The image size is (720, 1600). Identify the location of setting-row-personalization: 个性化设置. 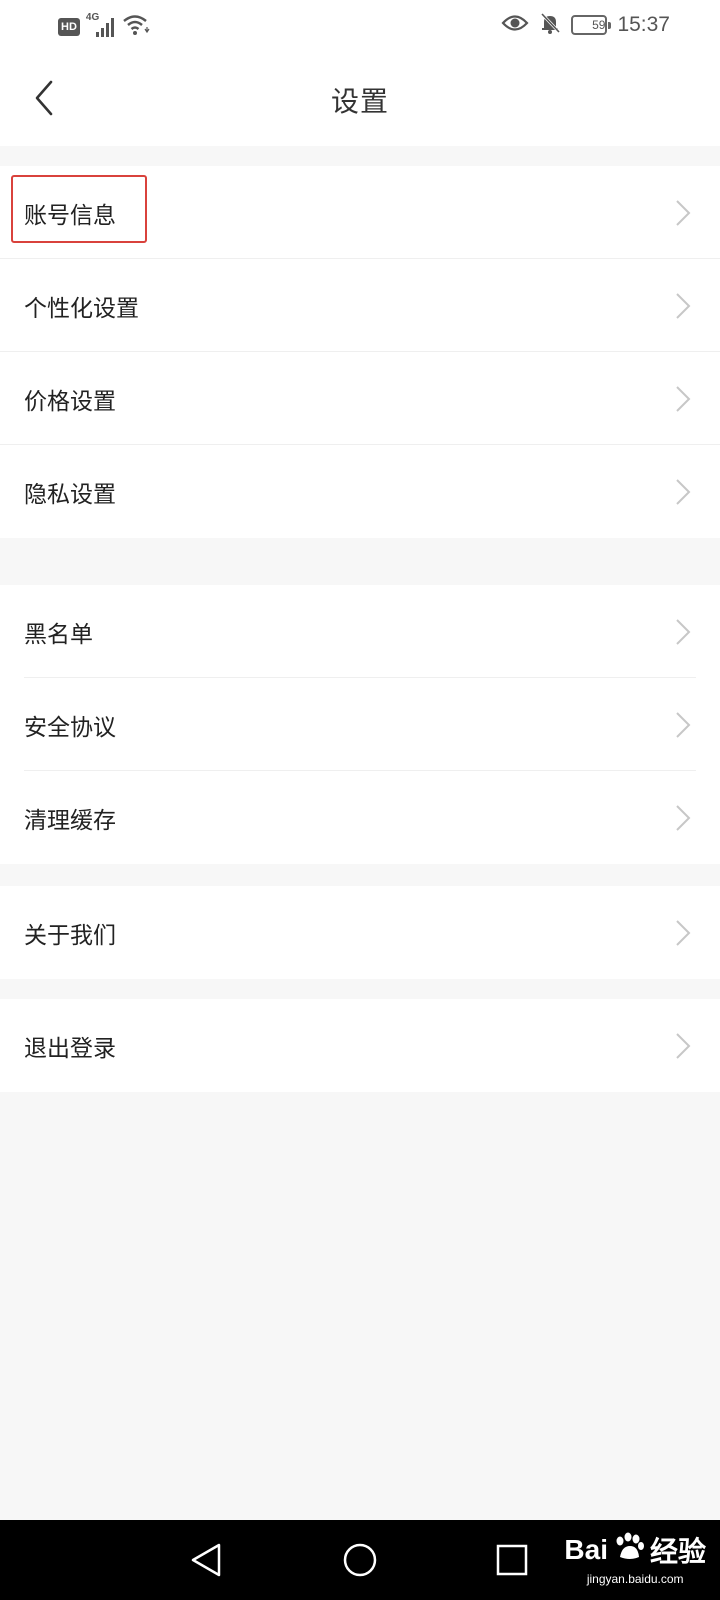
(360, 305).